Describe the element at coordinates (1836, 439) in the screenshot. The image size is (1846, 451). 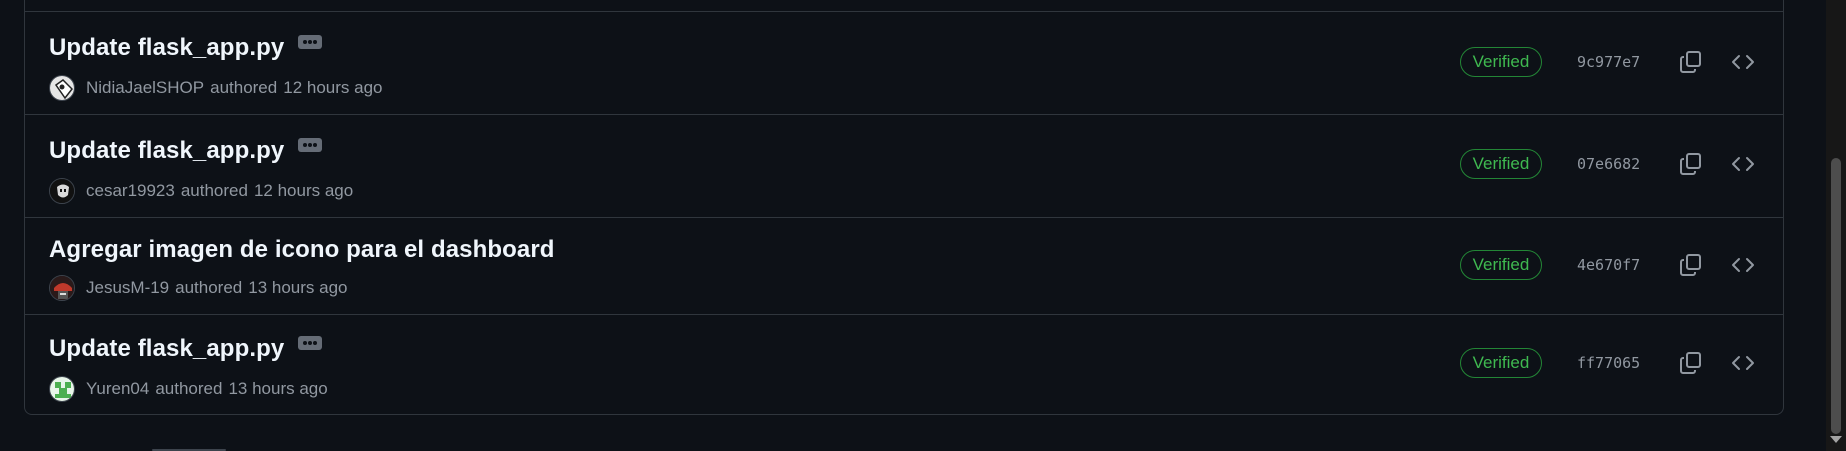
I see `scroll-down-arrow-icon` at that location.